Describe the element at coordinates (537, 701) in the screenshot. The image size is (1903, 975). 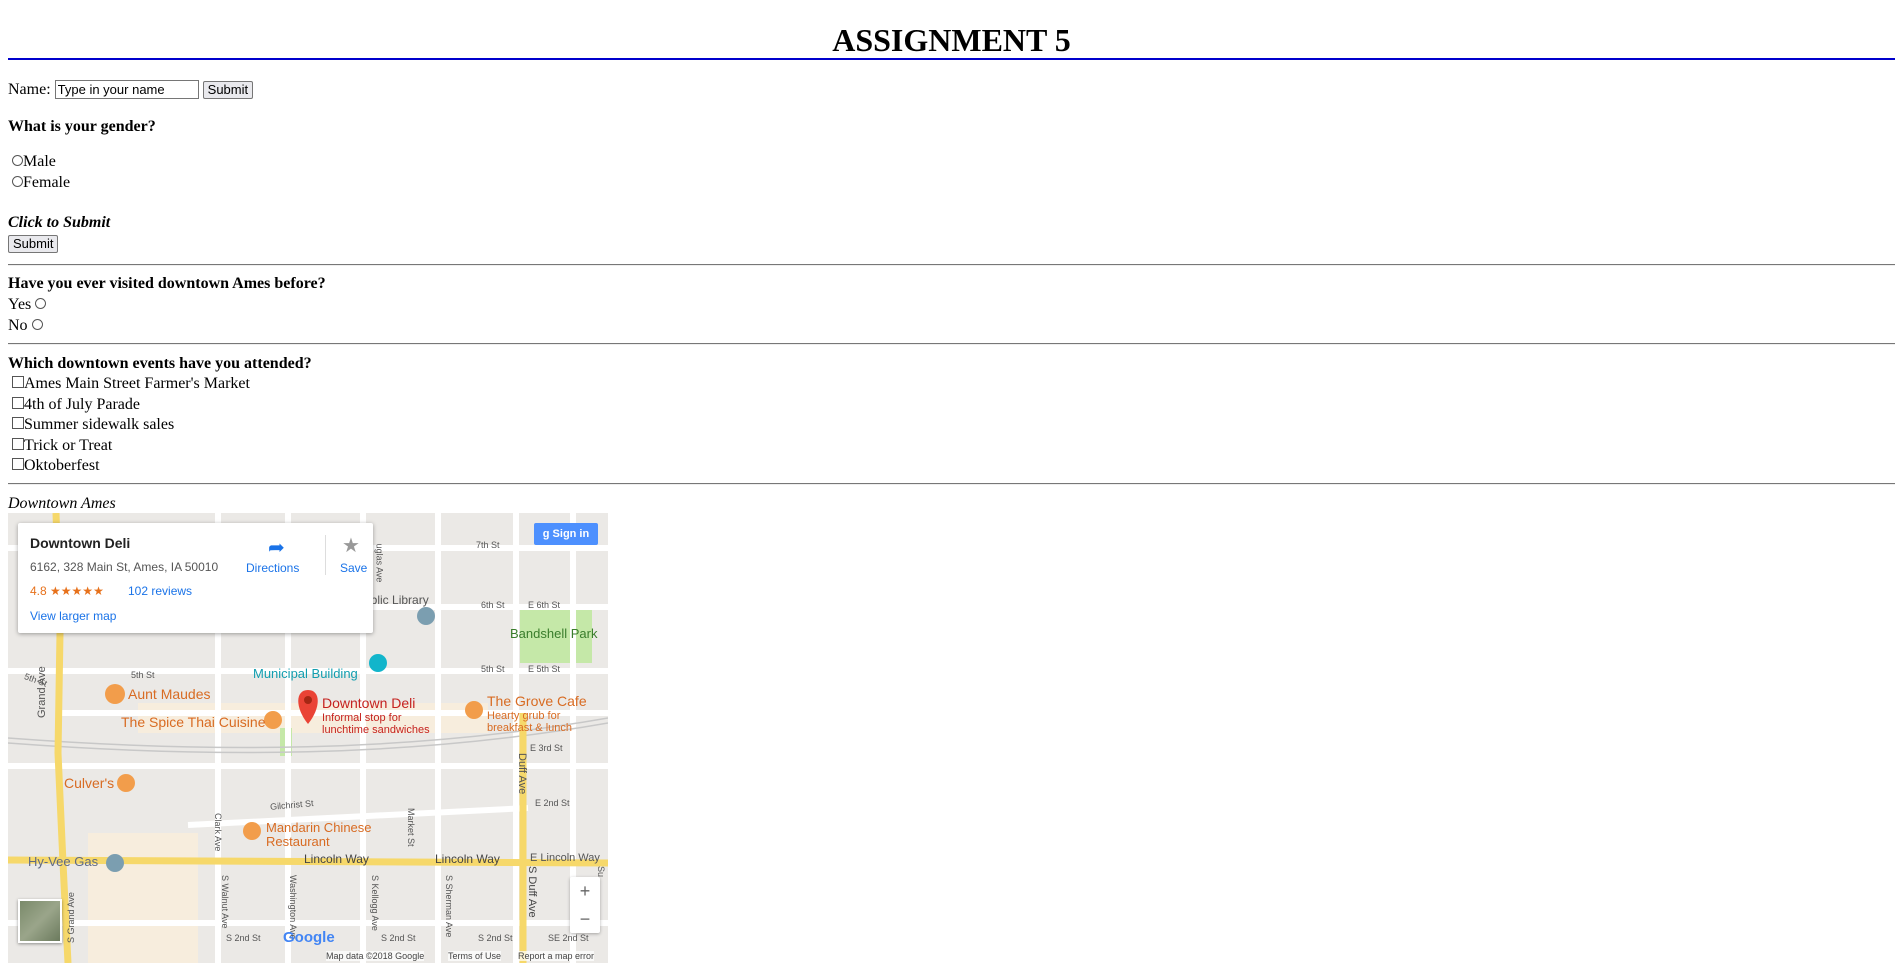
I see `map-label-grove: The Grove Cafe` at that location.